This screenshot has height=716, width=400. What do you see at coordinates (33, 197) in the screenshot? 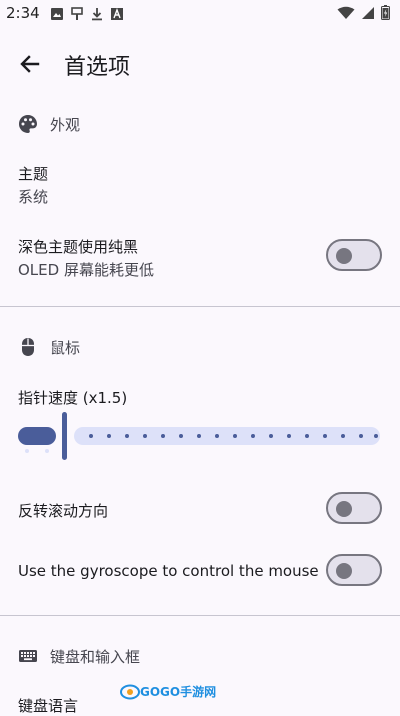
I see `pref-theme-value: 系统` at bounding box center [33, 197].